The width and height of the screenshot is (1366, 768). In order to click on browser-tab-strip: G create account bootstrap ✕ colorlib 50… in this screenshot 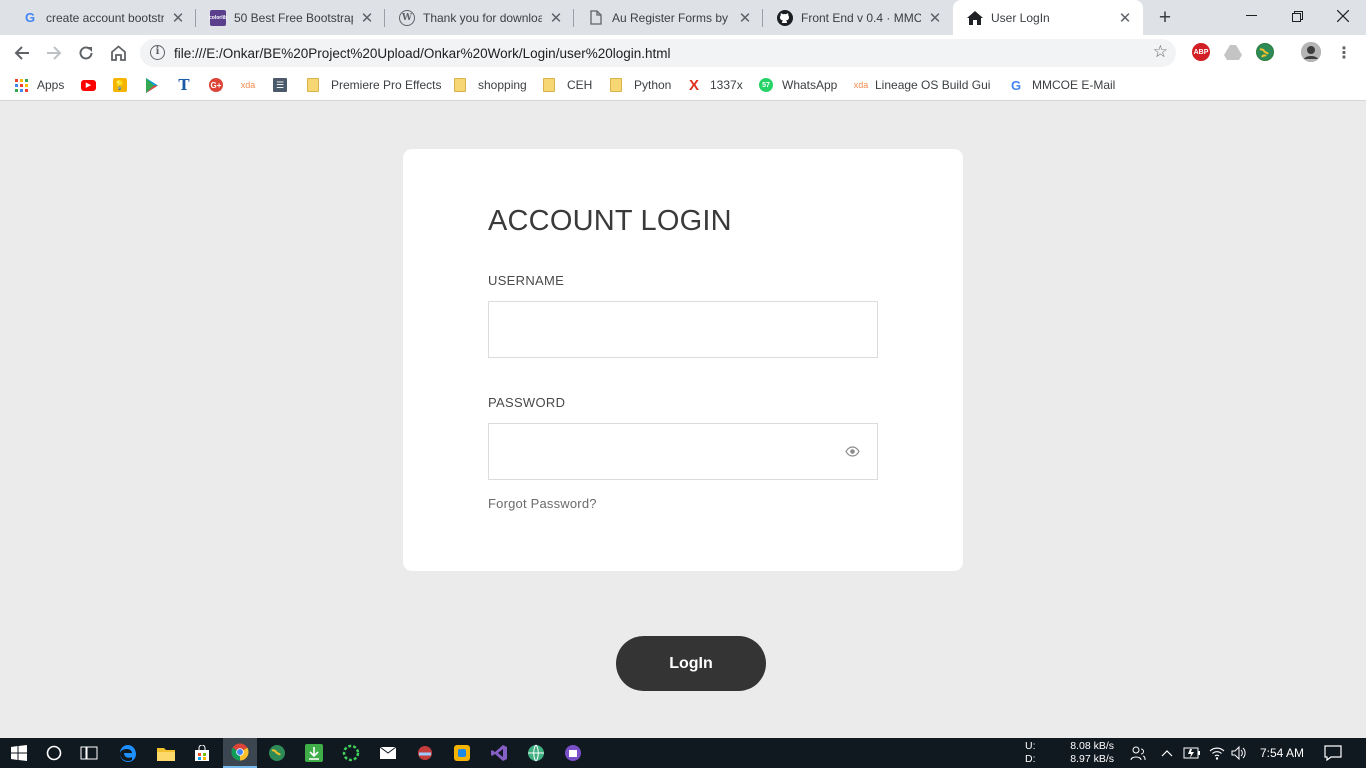, I will do `click(683, 17)`.